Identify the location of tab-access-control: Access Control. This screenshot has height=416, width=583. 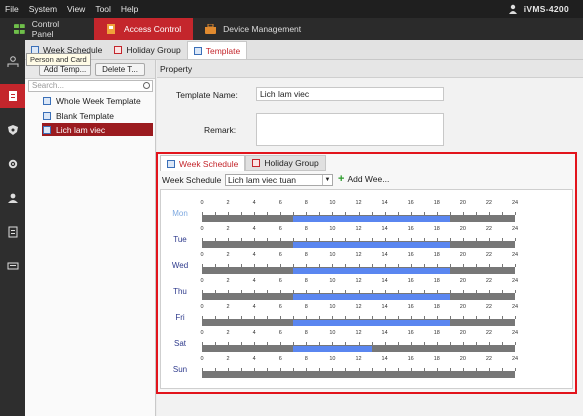
(144, 29).